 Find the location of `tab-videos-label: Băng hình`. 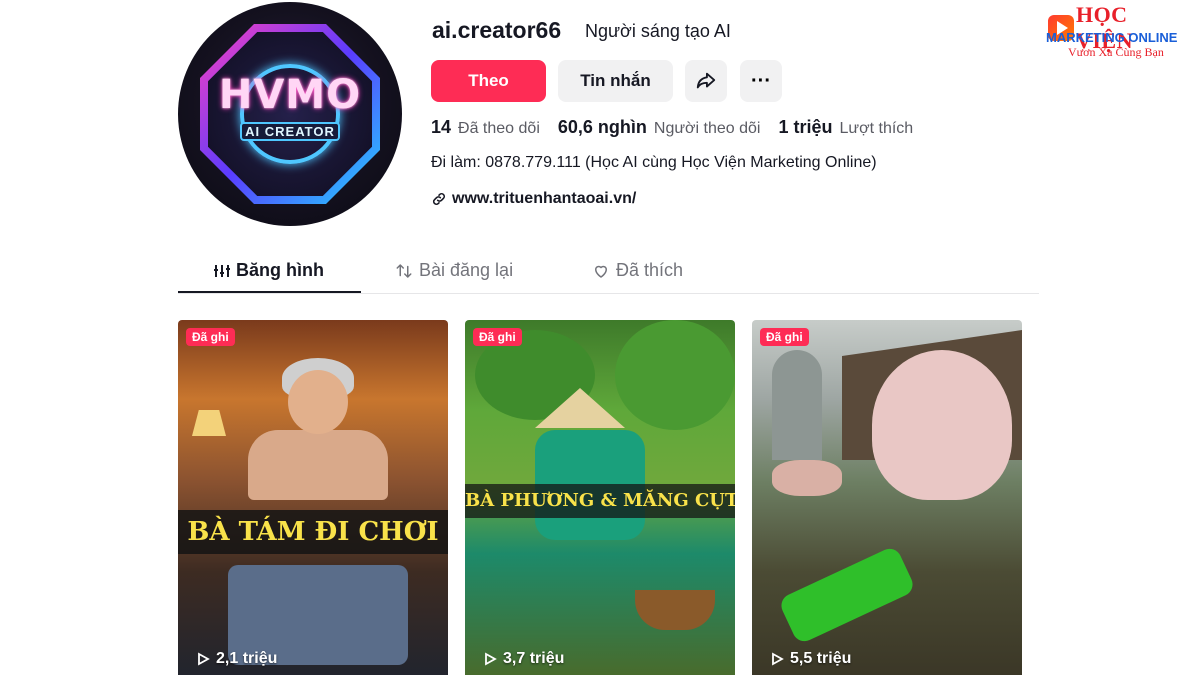

tab-videos-label: Băng hình is located at coordinates (280, 270).